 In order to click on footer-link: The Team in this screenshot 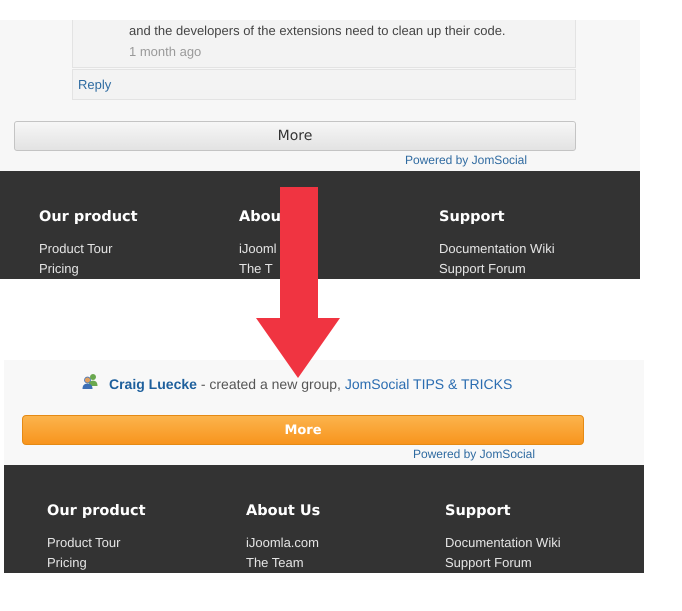, I will do `click(275, 563)`.